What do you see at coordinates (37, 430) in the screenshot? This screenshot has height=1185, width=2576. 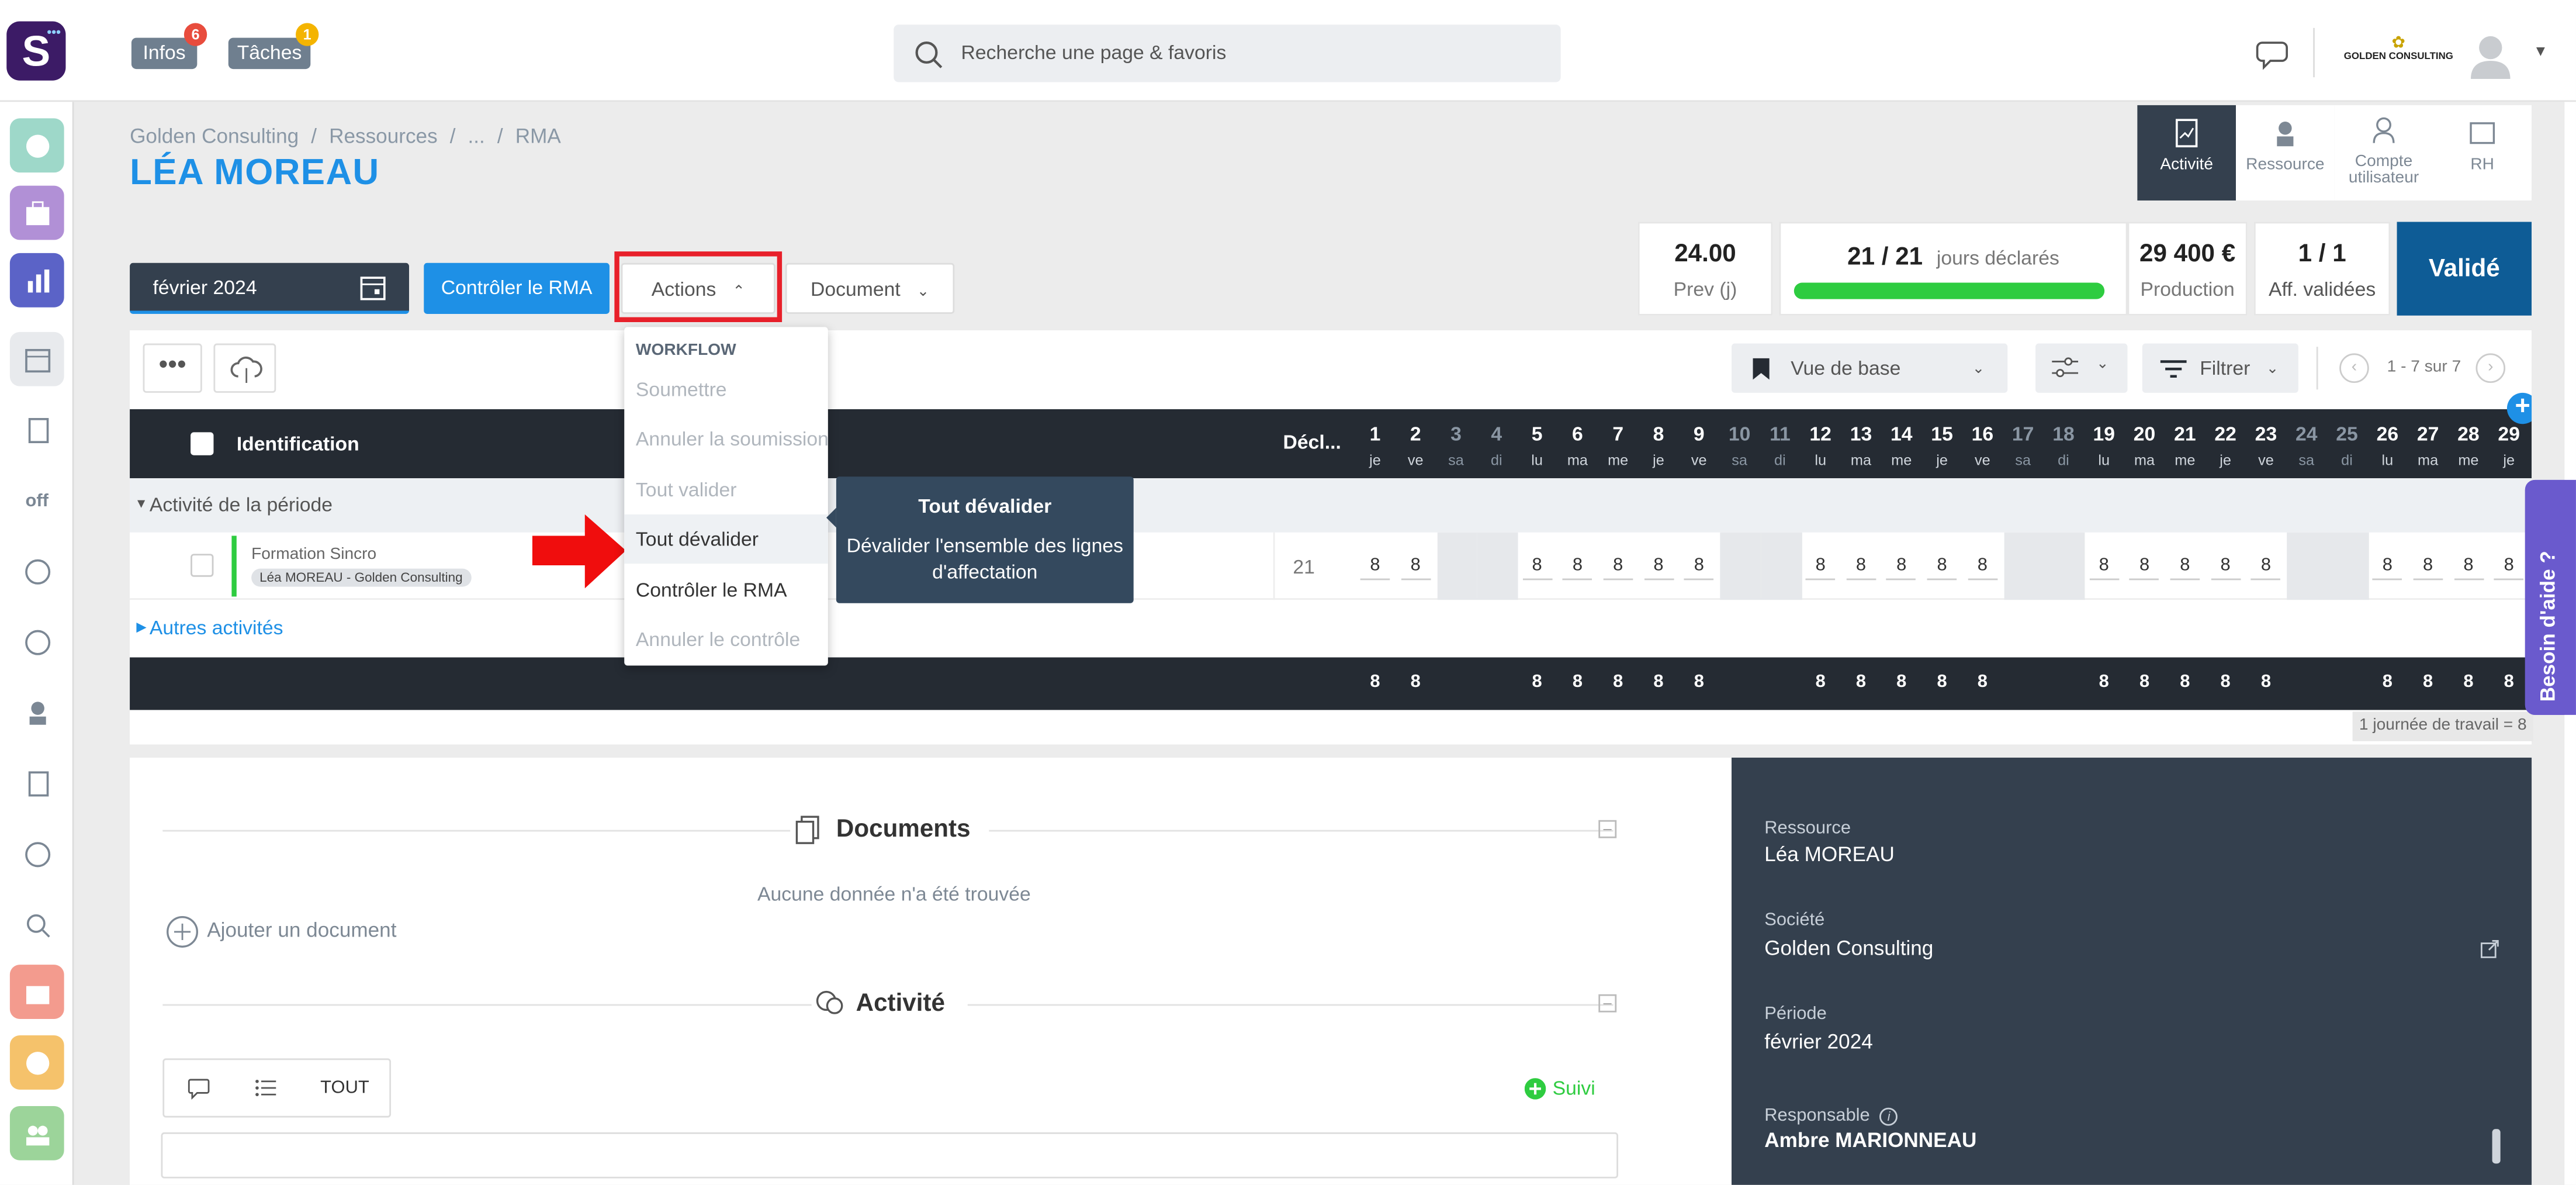 I see `sidebar-item-documents` at bounding box center [37, 430].